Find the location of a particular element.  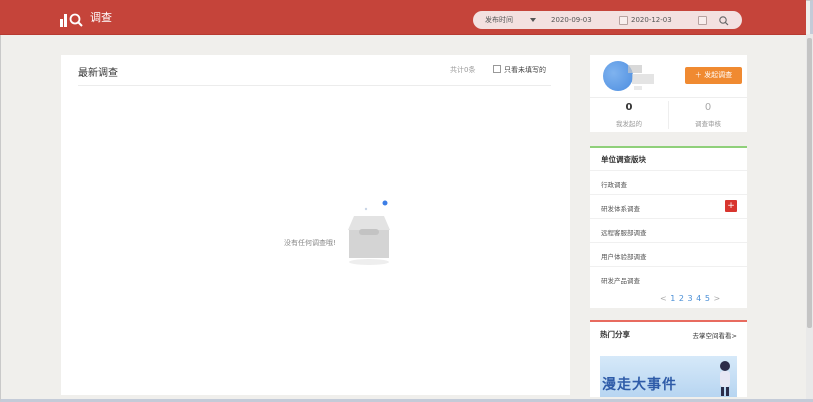

section-title: 热门分享 is located at coordinates (615, 334).